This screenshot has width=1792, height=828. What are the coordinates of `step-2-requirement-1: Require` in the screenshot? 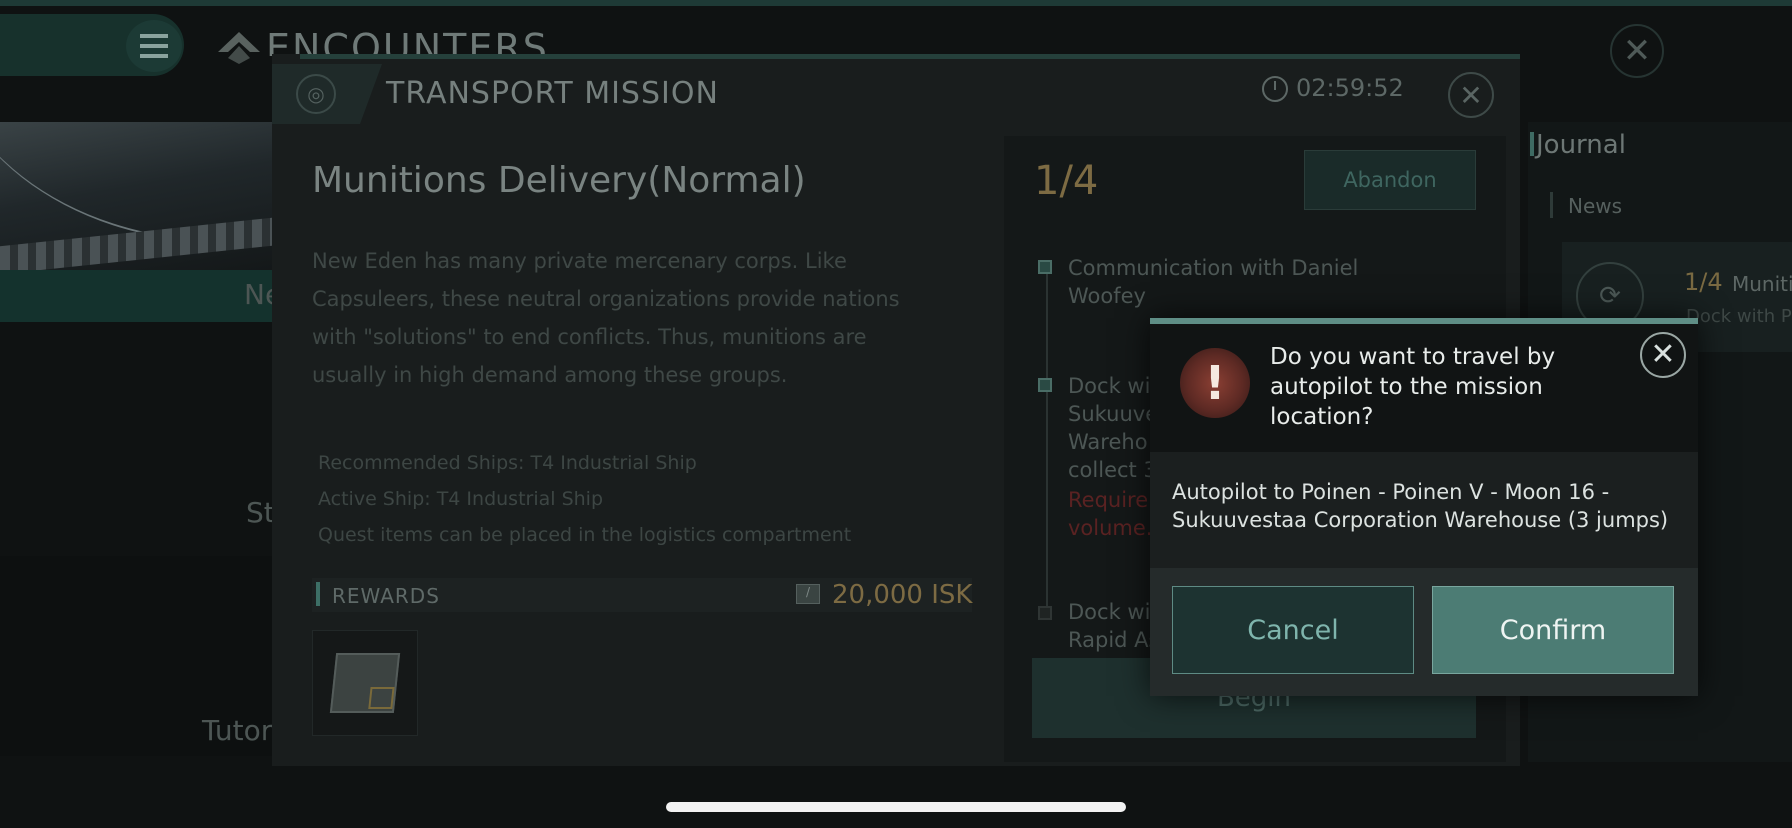 It's located at (1108, 500).